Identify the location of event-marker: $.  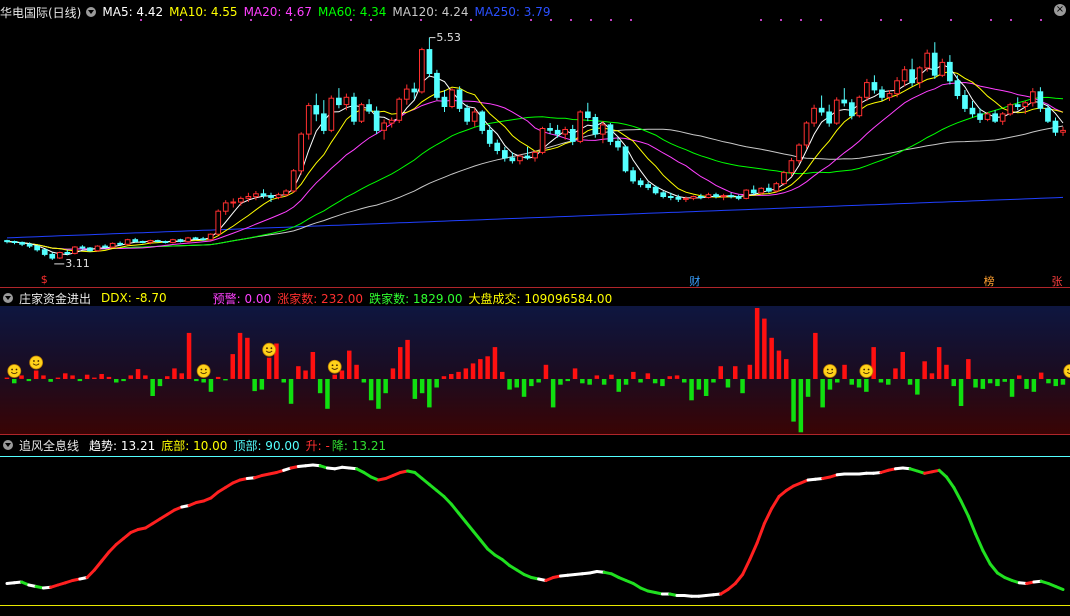
(44, 279).